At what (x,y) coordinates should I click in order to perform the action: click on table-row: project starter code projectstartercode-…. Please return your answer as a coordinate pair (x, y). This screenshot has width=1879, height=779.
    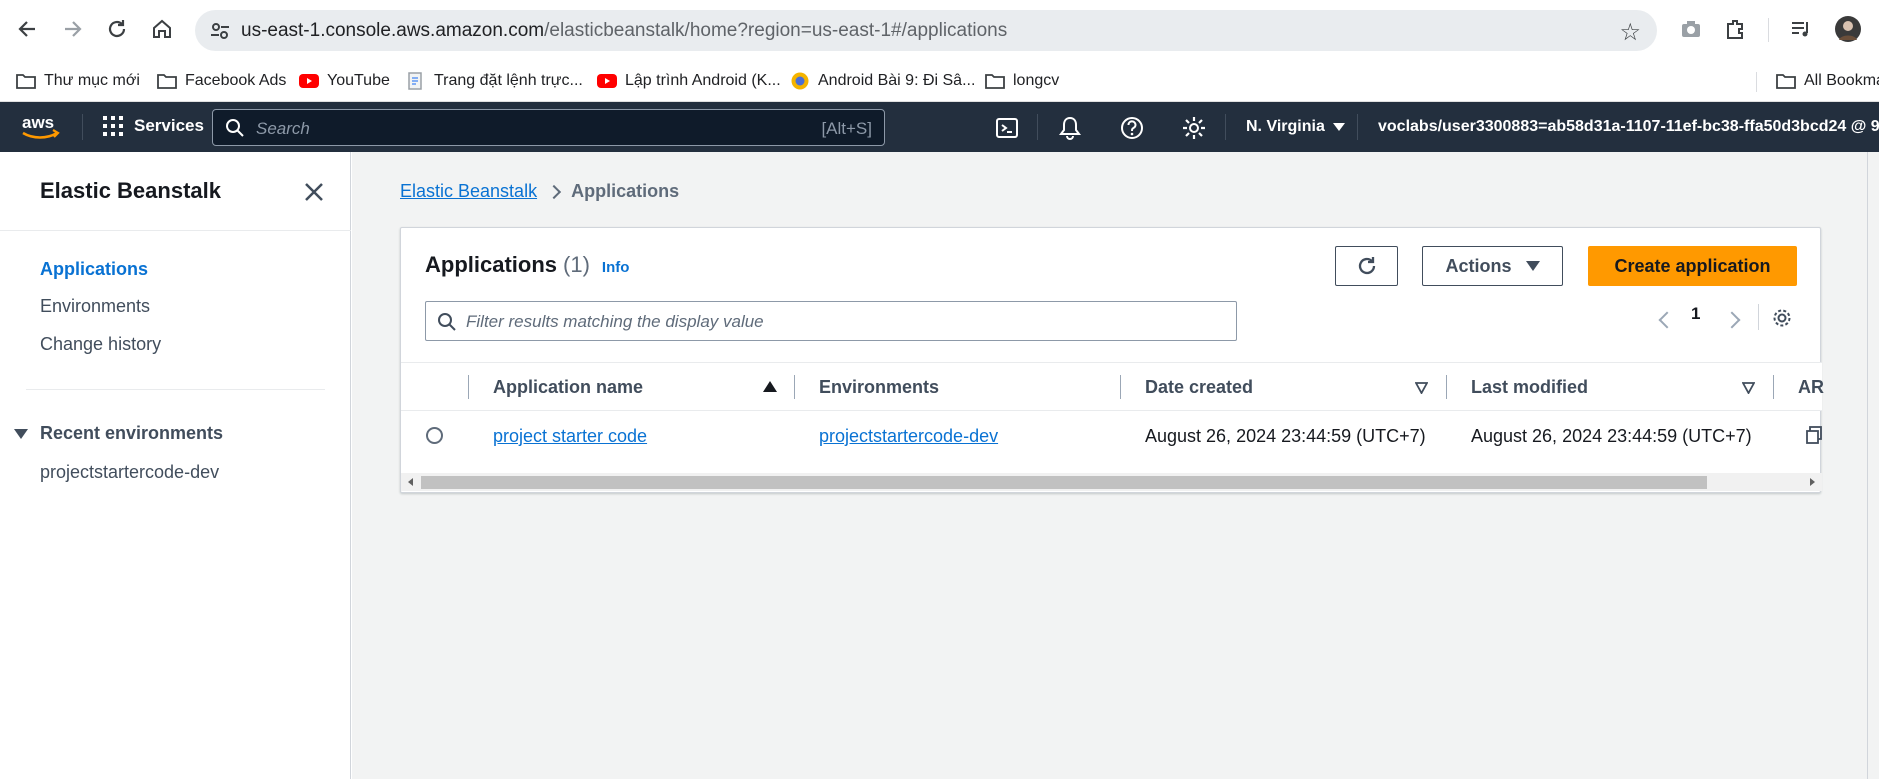
    Looking at the image, I should click on (1111, 436).